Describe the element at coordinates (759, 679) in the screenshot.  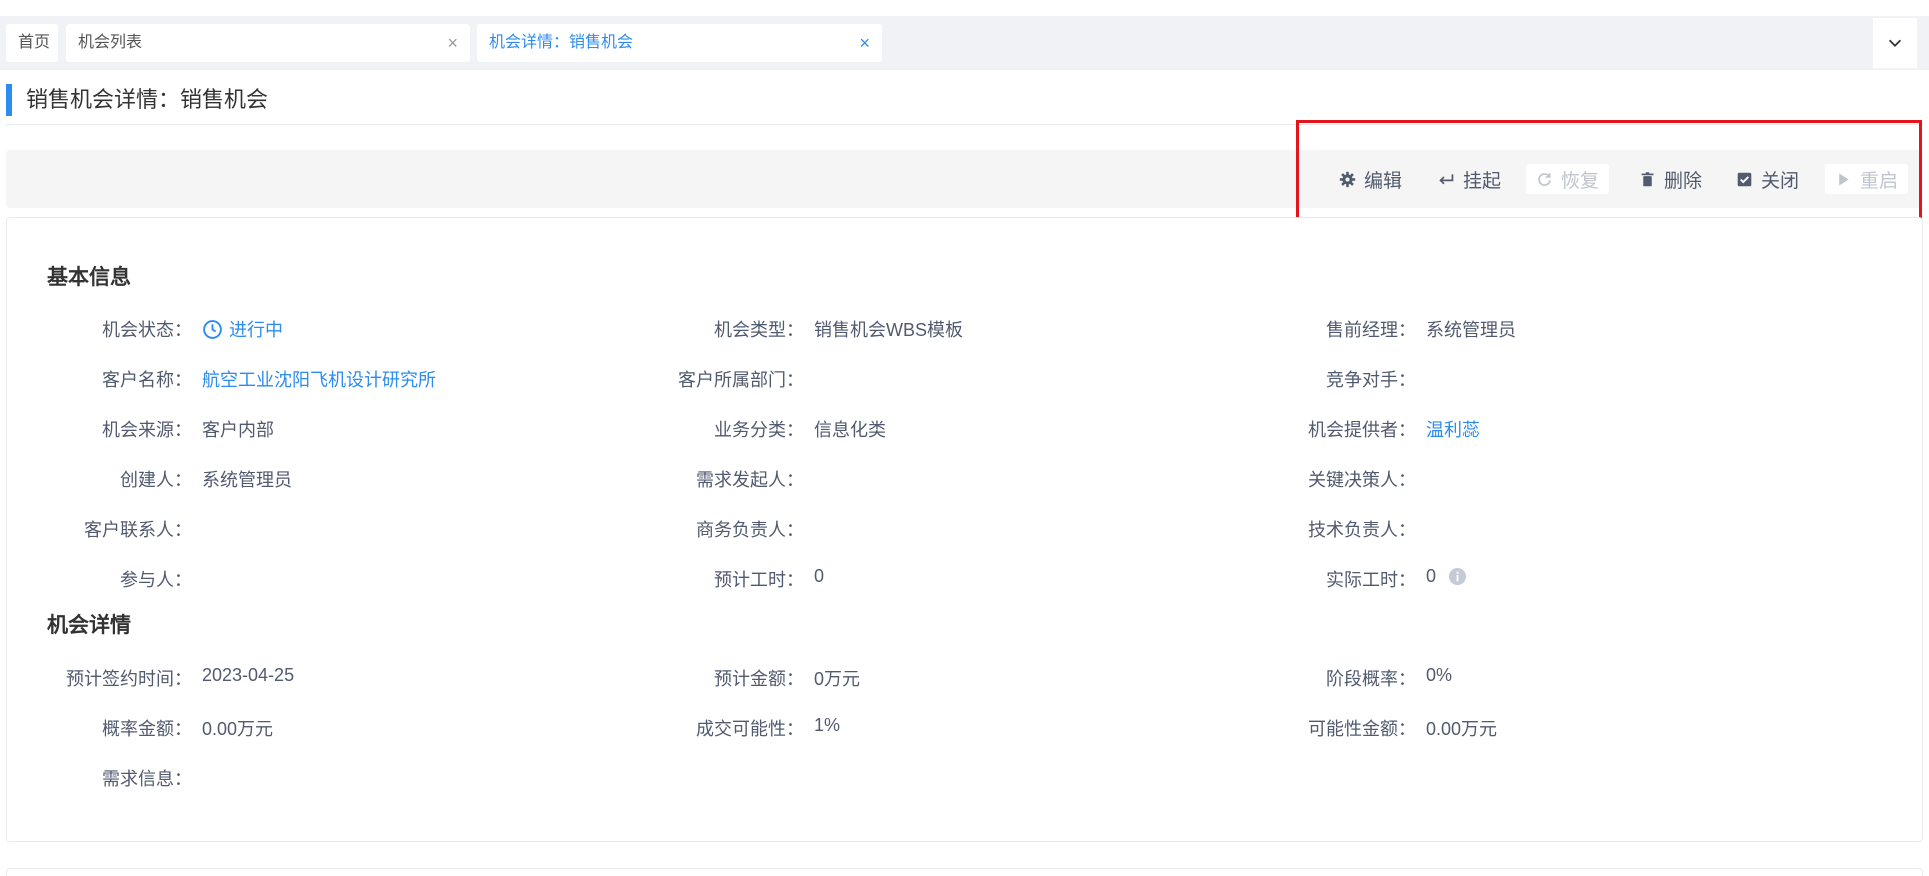
I see `est-amount-label: 预计金额：` at that location.